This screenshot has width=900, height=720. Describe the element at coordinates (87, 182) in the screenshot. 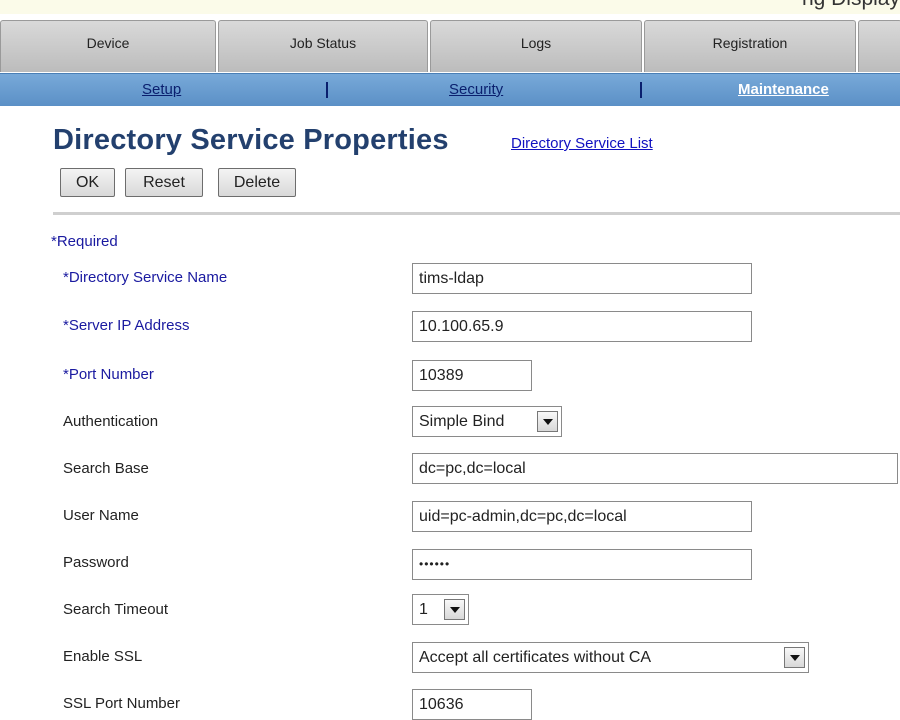

I see `ok-button: OK` at that location.